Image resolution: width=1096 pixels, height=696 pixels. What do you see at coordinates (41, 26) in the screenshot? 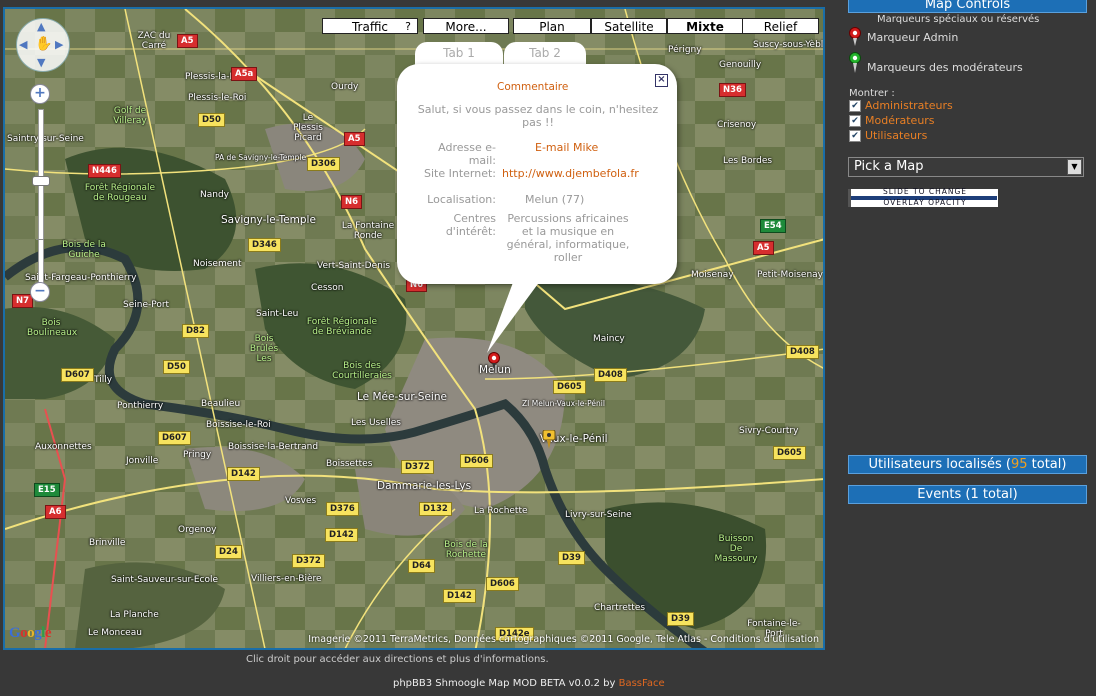
I see `pan-up-icon: ▲` at bounding box center [41, 26].